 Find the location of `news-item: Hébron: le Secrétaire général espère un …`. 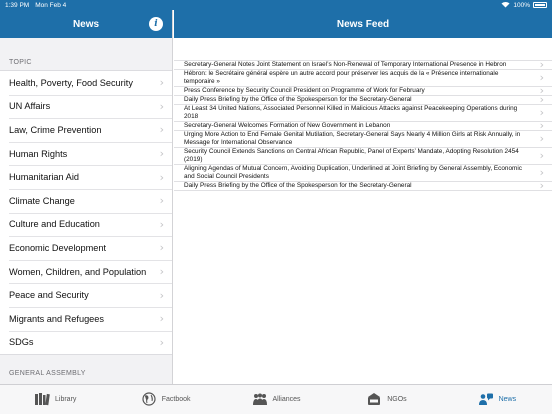

news-item: Hébron: le Secrétaire général espère un … is located at coordinates (363, 78).